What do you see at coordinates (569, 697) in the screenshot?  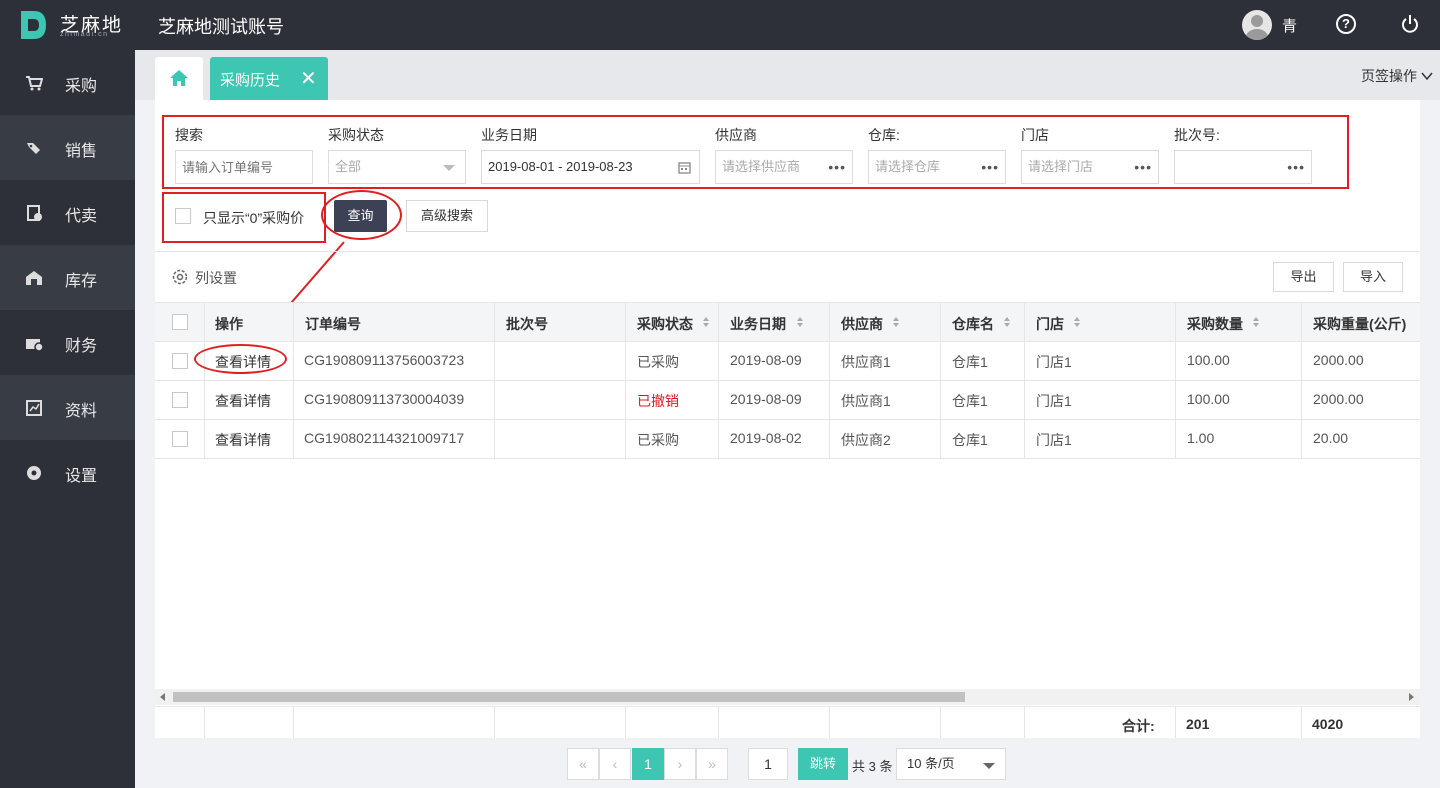 I see `scroll-thumb` at bounding box center [569, 697].